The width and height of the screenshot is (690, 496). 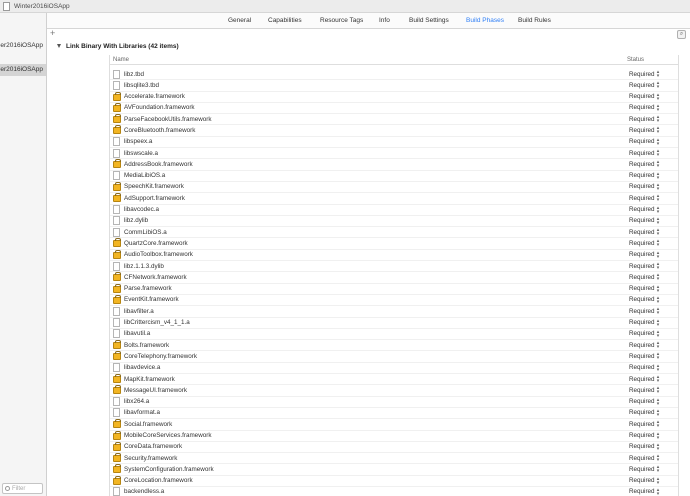 I want to click on disclosure-triangle-icon, so click(x=59, y=46).